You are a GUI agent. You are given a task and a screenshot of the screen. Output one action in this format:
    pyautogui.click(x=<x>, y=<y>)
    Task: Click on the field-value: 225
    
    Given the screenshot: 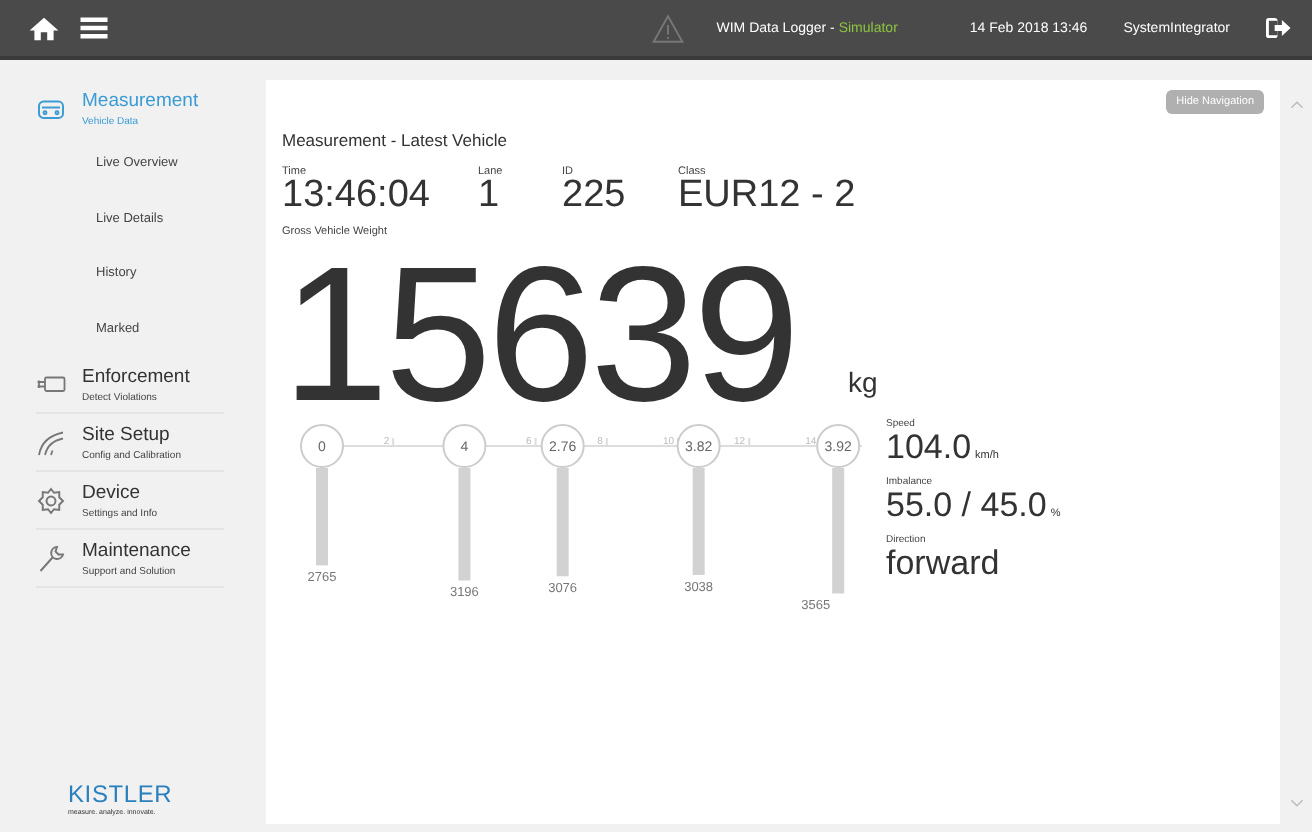 What is the action you would take?
    pyautogui.click(x=595, y=196)
    